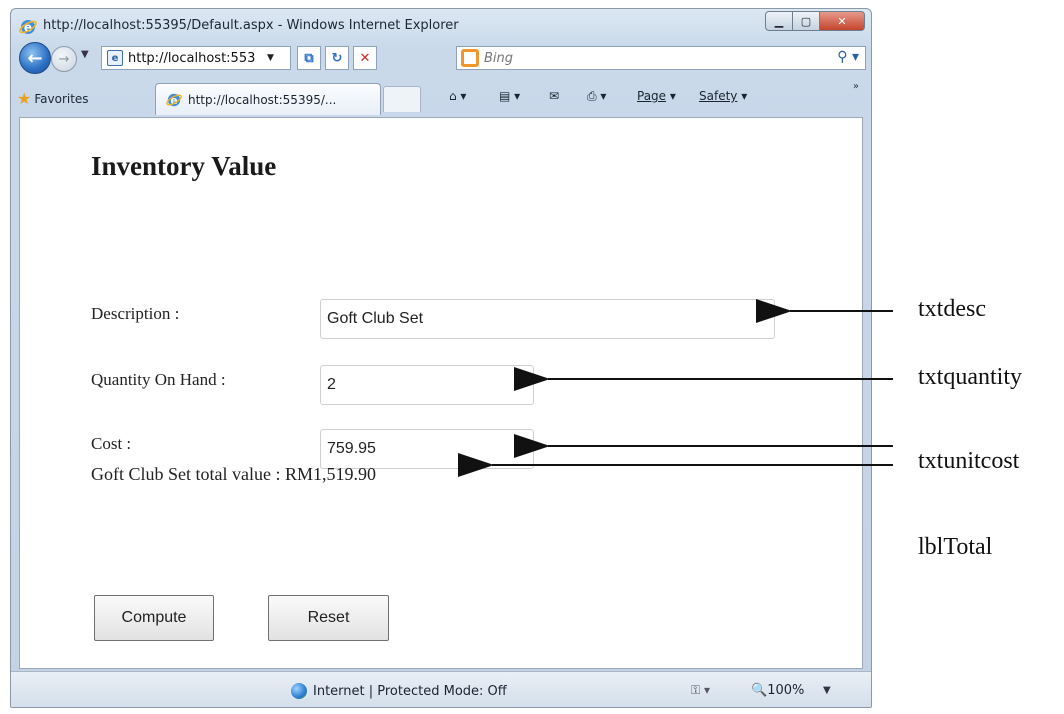 The height and width of the screenshot is (714, 1064). I want to click on annotation-txtdesc: txtdesc, so click(952, 309).